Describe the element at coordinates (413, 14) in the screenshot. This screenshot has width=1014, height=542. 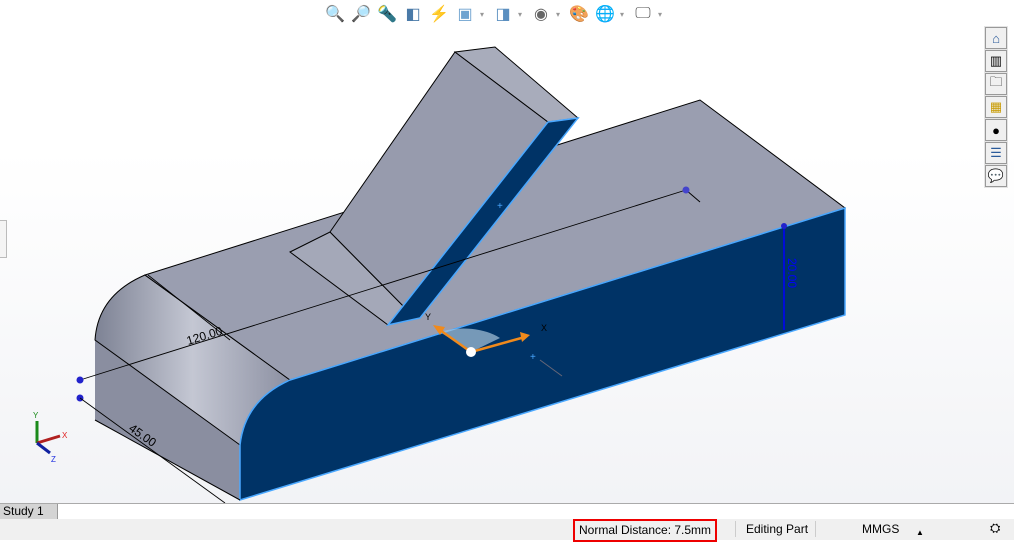
I see `section-view-icon: ◧` at that location.